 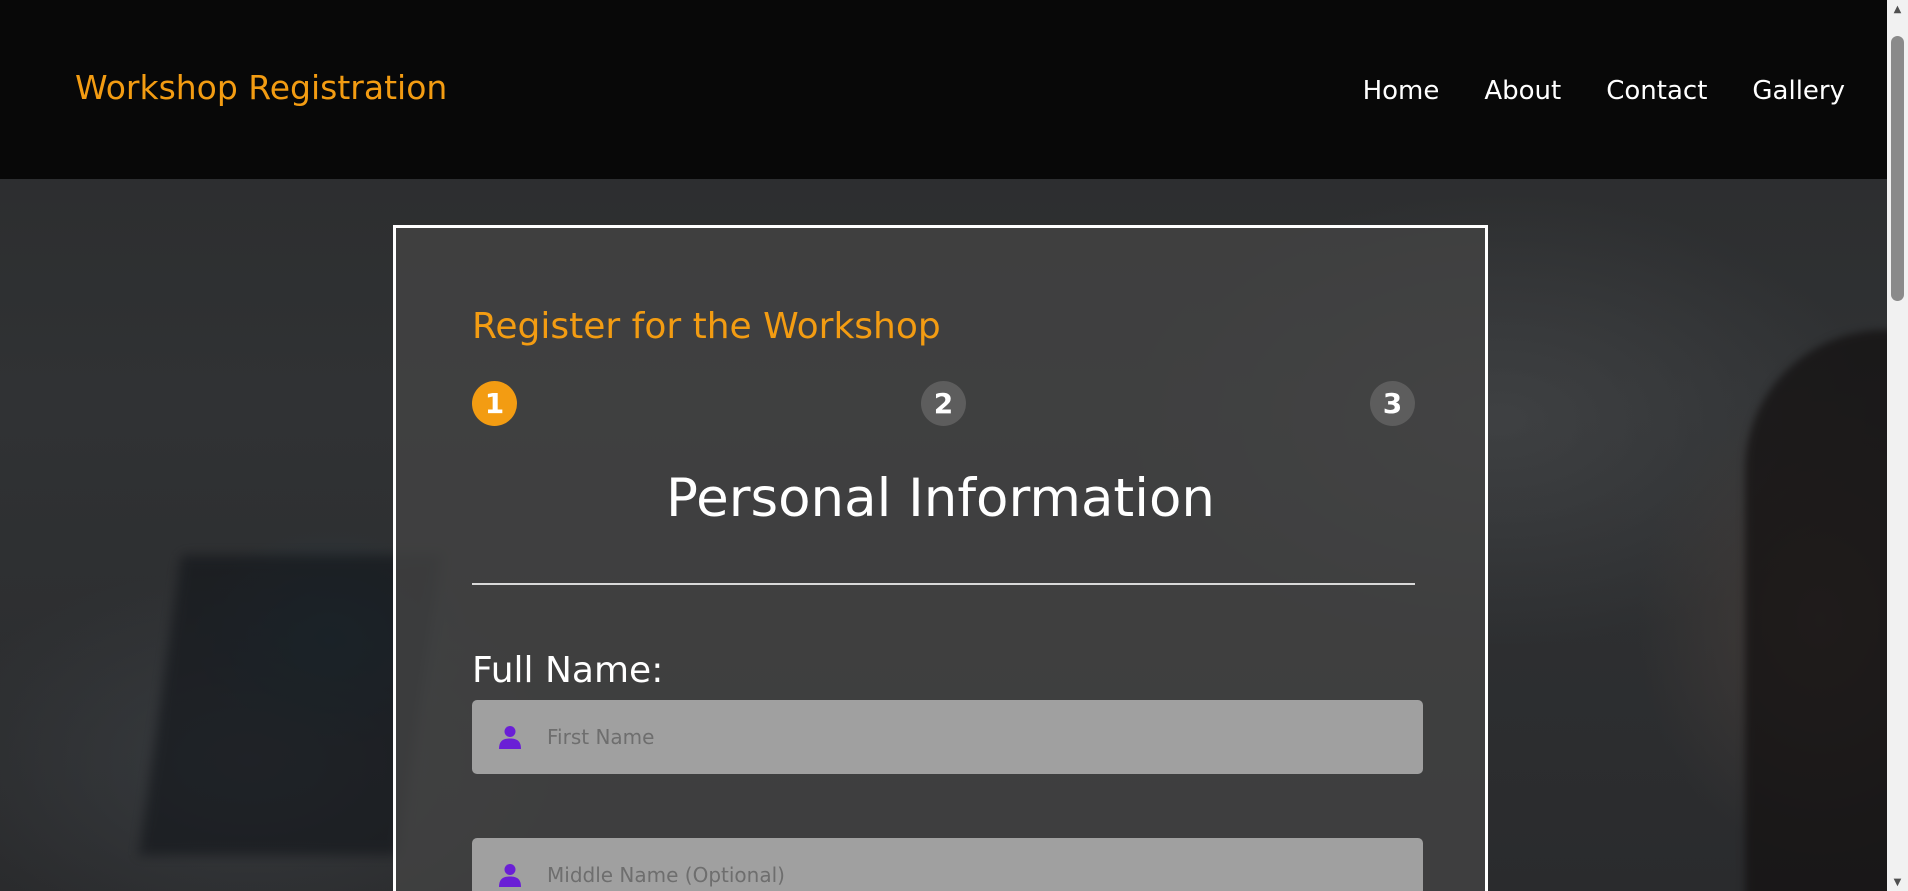 What do you see at coordinates (1897, 9) in the screenshot?
I see `scroll-up-arrow-icon: ▲` at bounding box center [1897, 9].